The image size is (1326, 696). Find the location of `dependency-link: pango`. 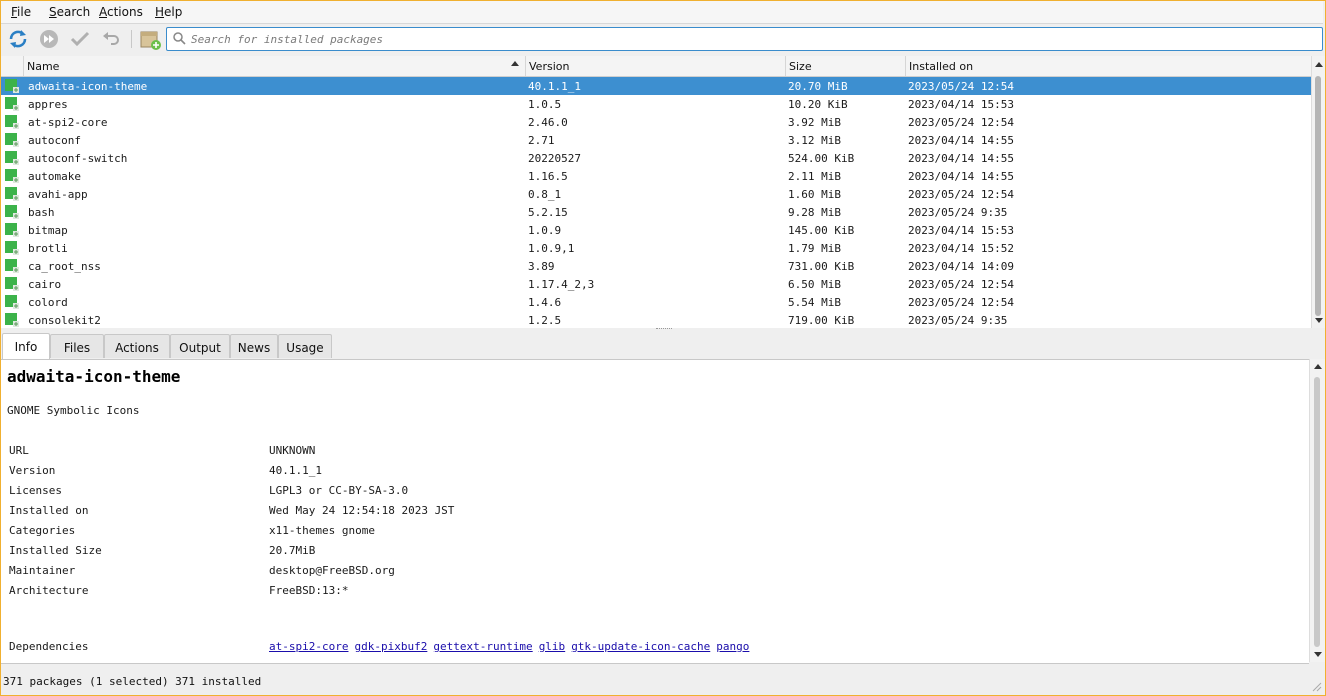

dependency-link: pango is located at coordinates (732, 646).